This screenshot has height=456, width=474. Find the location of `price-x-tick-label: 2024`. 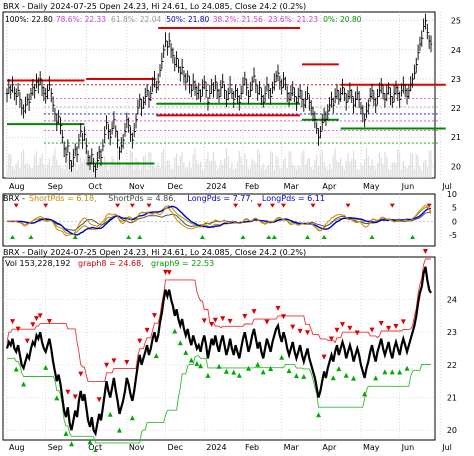

price-x-tick-label: 2024 is located at coordinates (216, 186).